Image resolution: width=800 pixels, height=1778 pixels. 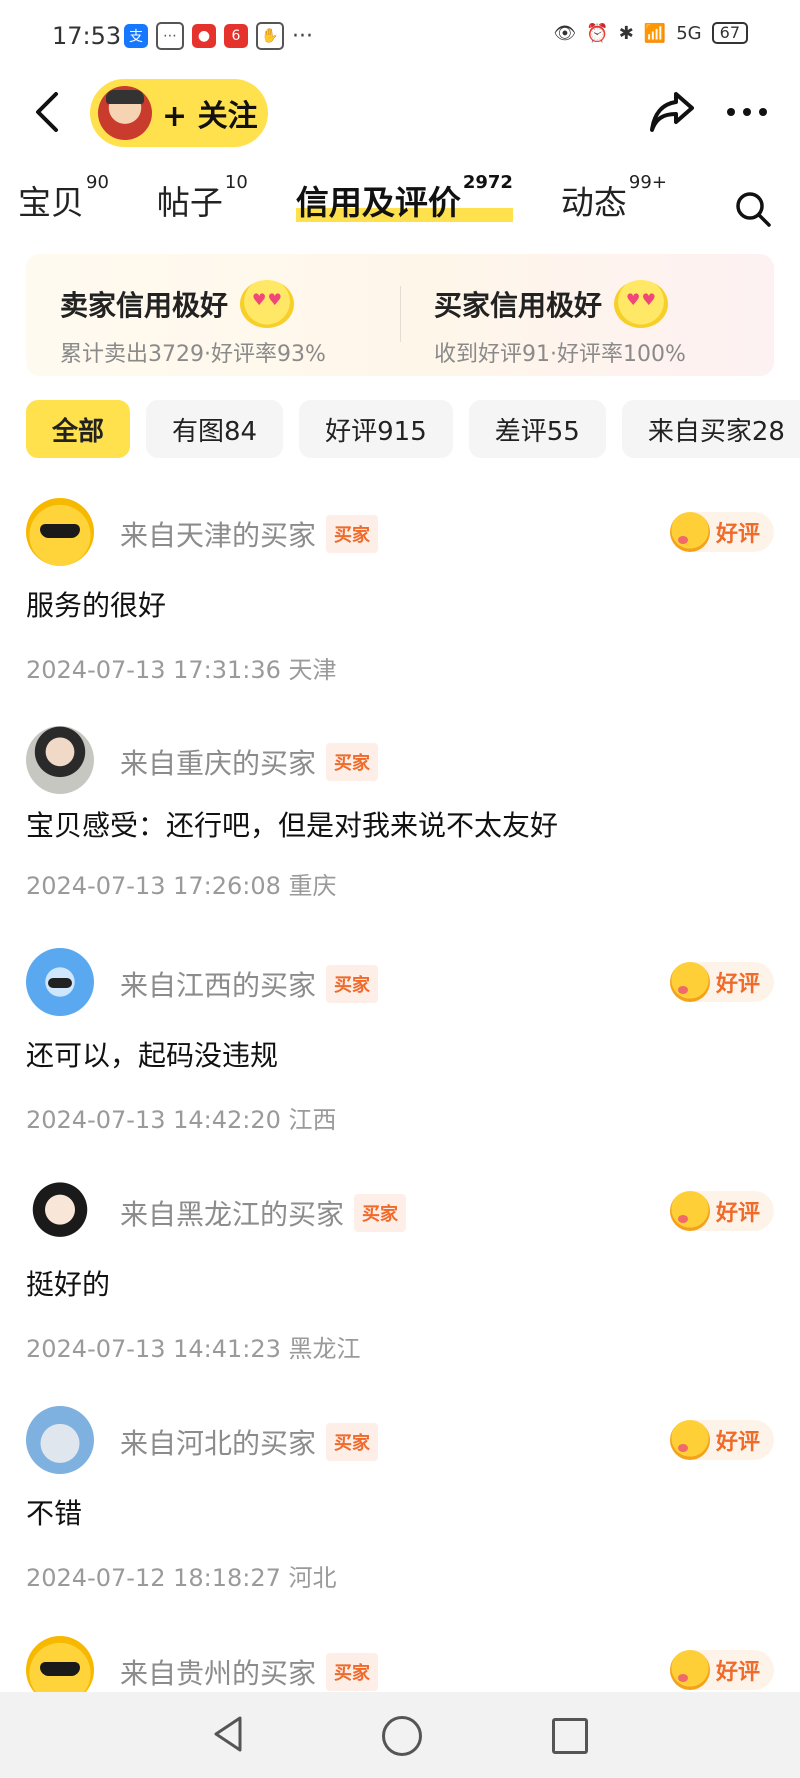 I want to click on tab-activity: 动态99+, so click(x=614, y=198).